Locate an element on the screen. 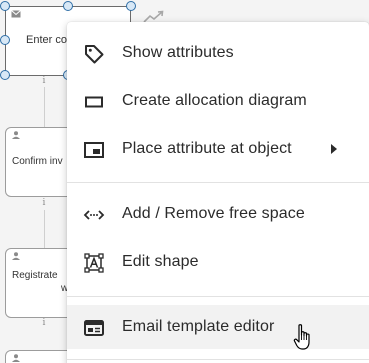  attribute-placement-icon is located at coordinates (94, 150).